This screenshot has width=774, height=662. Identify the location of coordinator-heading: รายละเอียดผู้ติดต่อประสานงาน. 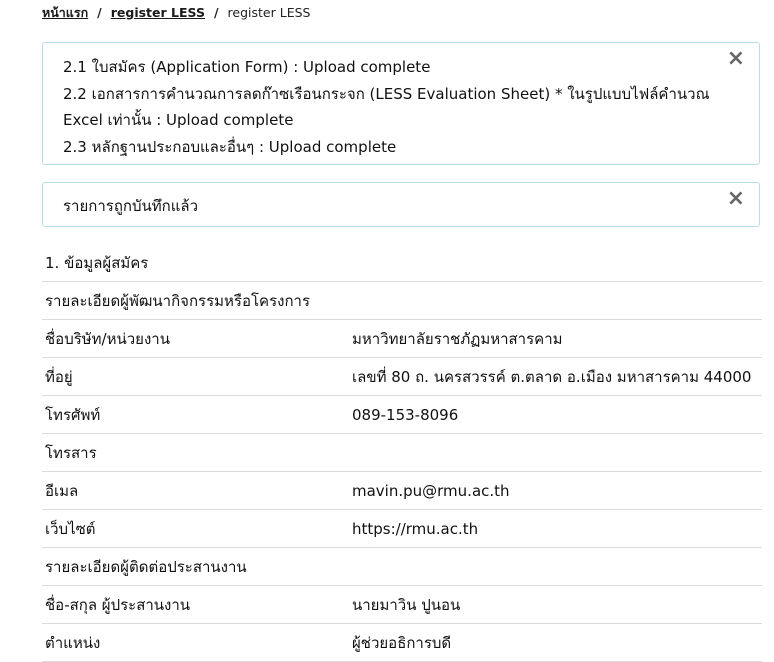
(402, 566).